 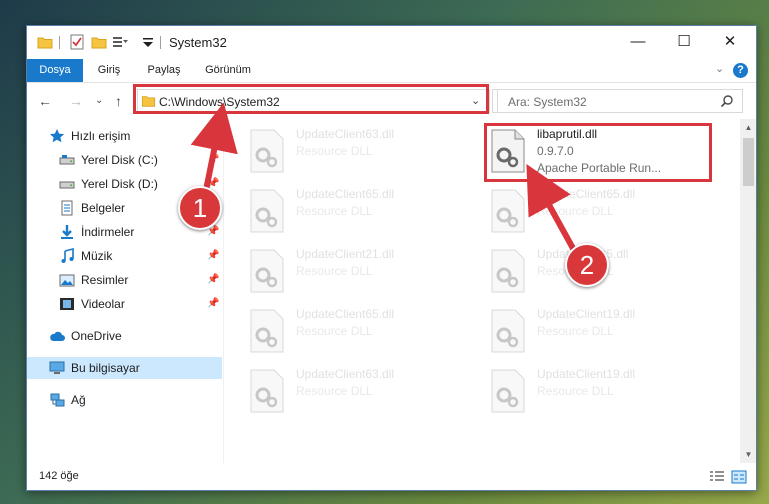 What do you see at coordinates (345, 254) in the screenshot?
I see `file-name: UpdateClient21.dll` at bounding box center [345, 254].